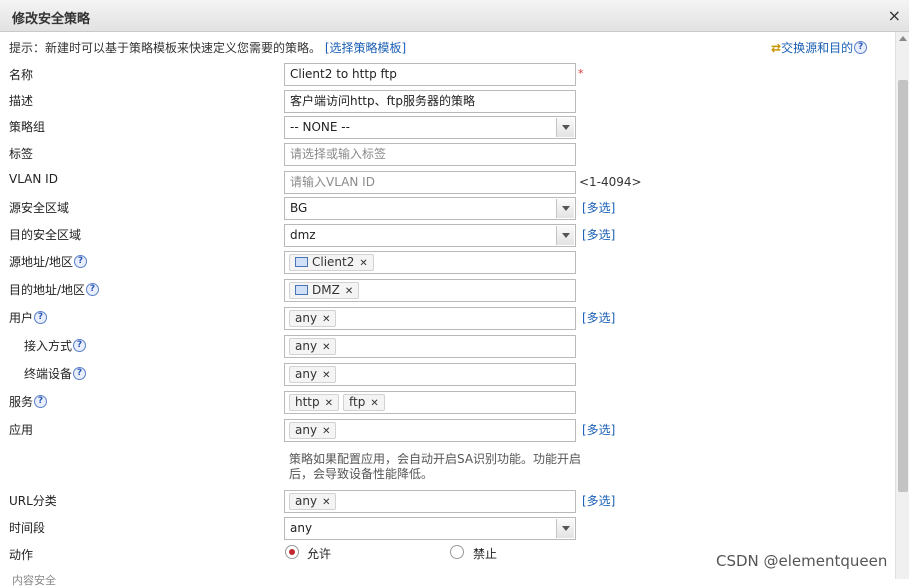 Image resolution: width=909 pixels, height=588 pixels. What do you see at coordinates (894, 15) in the screenshot?
I see `close-icon: ×` at bounding box center [894, 15].